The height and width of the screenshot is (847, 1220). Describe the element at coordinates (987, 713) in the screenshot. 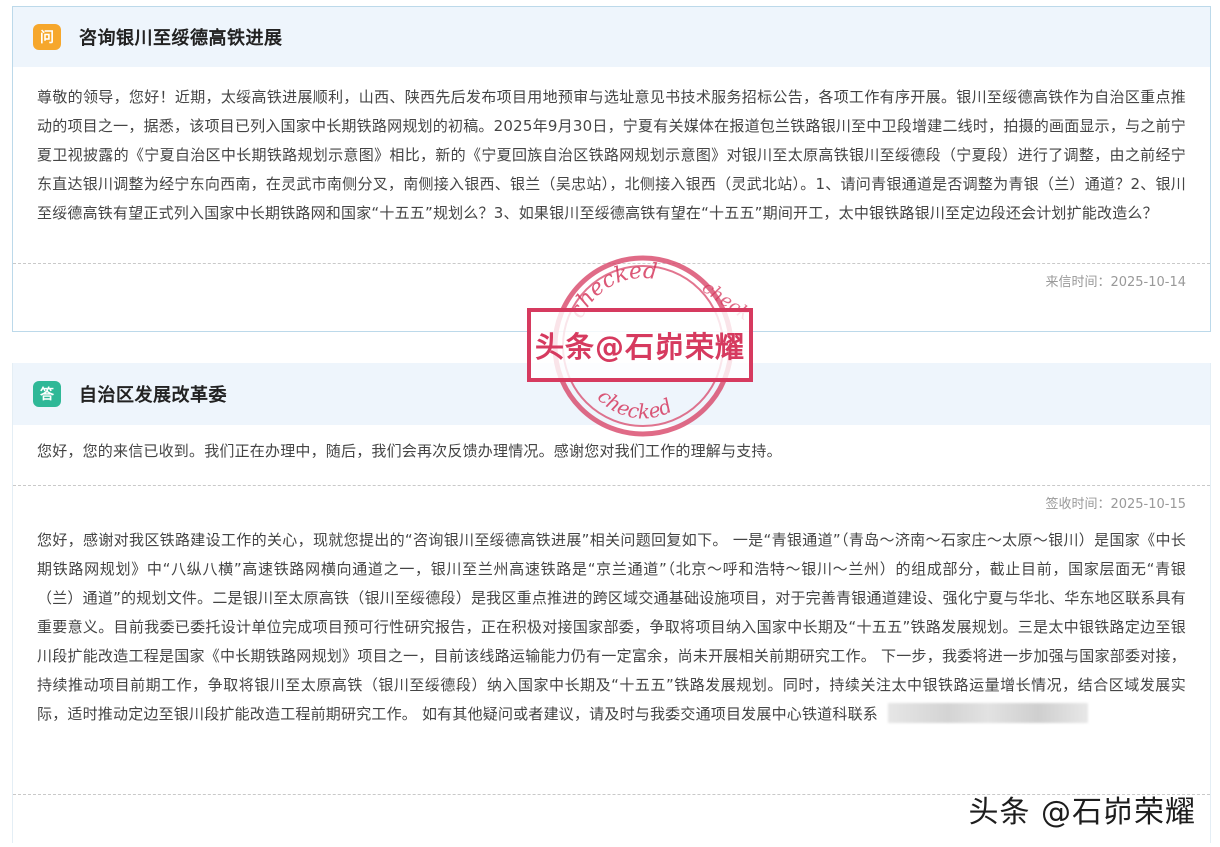

I see `redacted-phone` at that location.